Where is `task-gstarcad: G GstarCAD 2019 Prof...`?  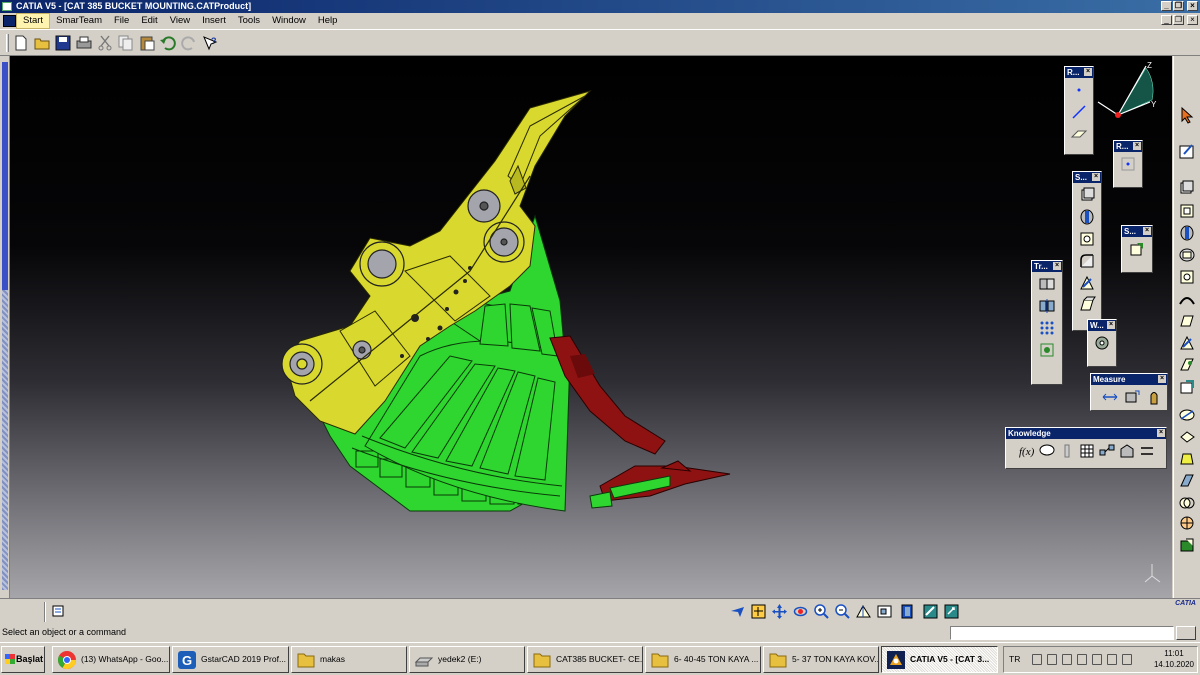
task-gstarcad: G GstarCAD 2019 Prof... is located at coordinates (230, 659).